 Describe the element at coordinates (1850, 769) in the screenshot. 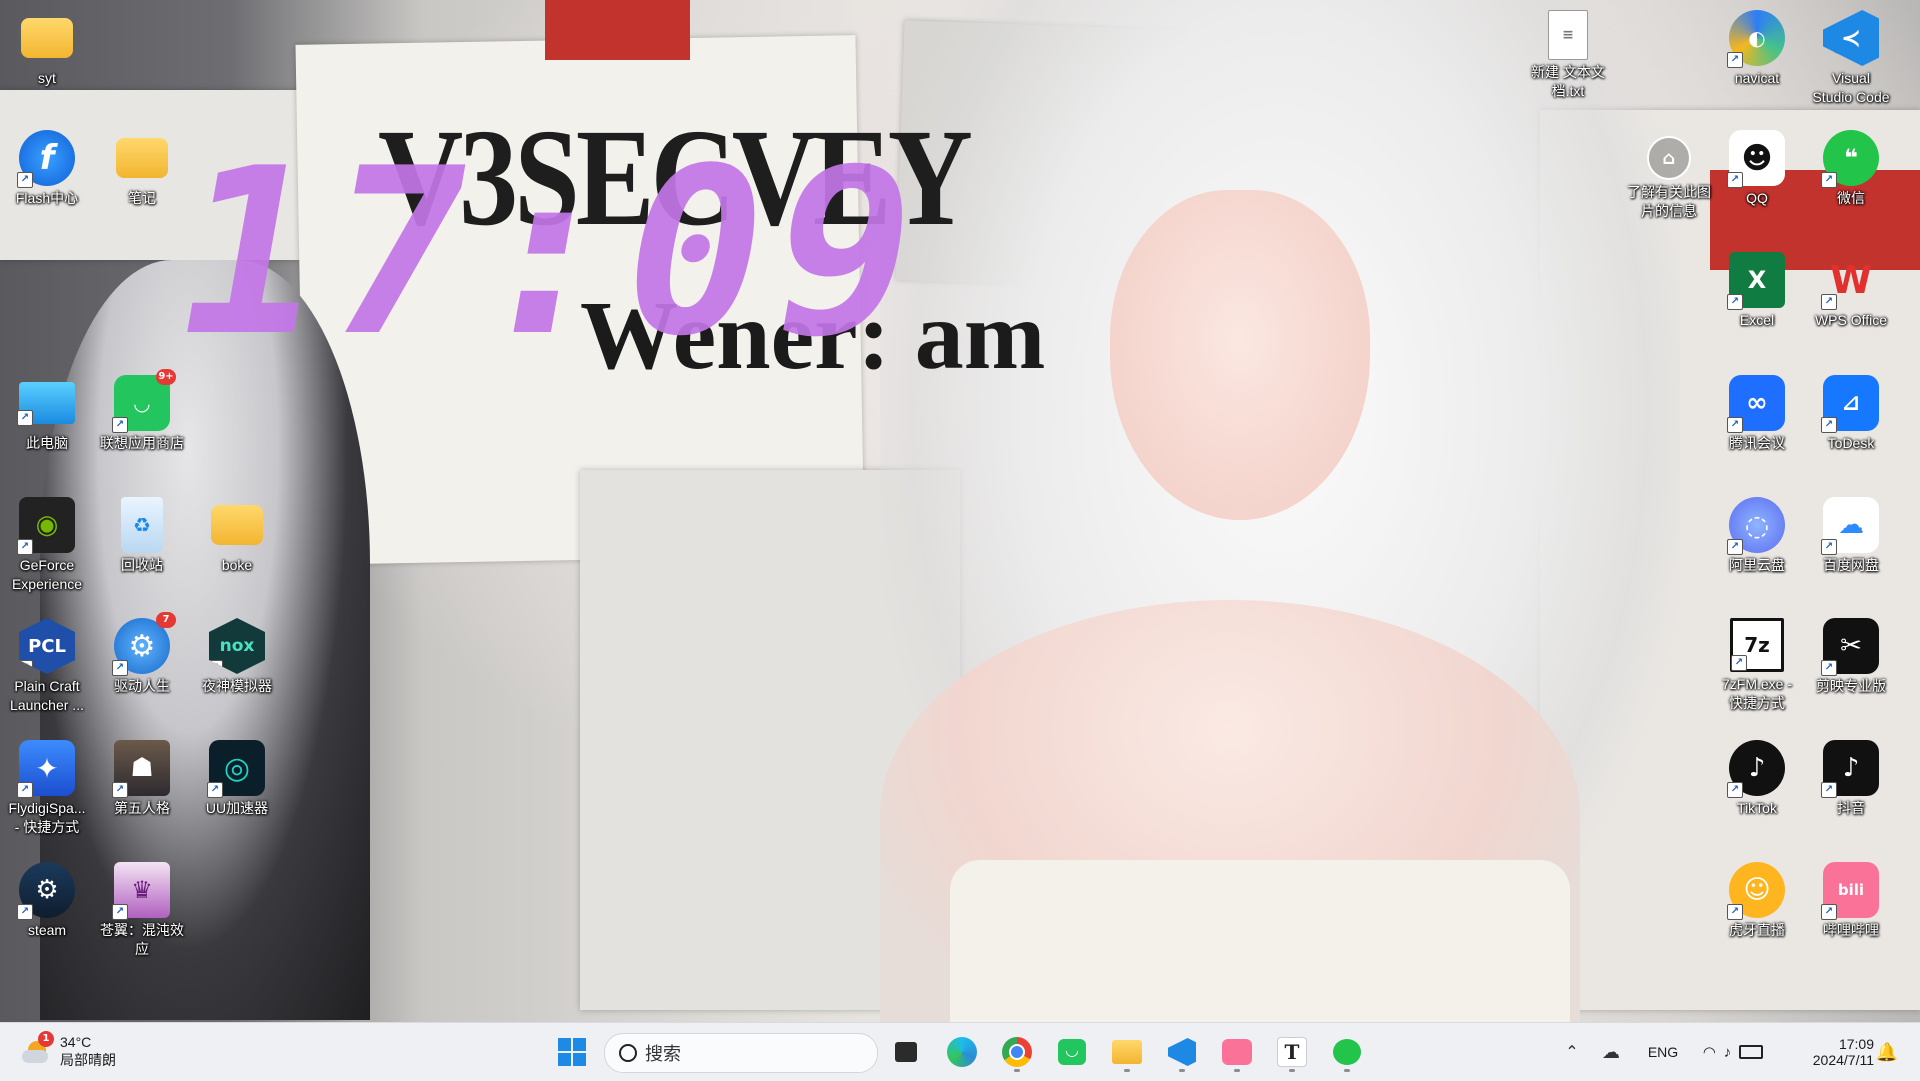

I see `douyin-icon: ♪ ↗` at that location.